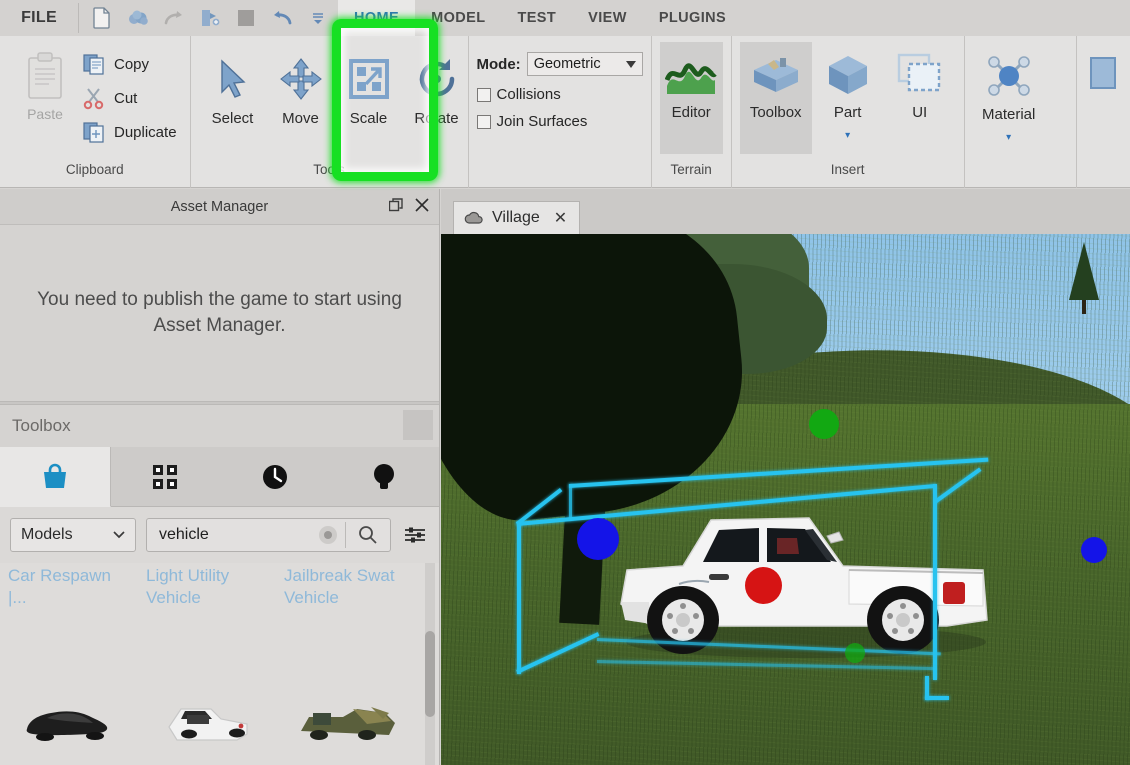 The height and width of the screenshot is (765, 1130). Describe the element at coordinates (233, 94) in the screenshot. I see `select-tool-button: Select` at that location.